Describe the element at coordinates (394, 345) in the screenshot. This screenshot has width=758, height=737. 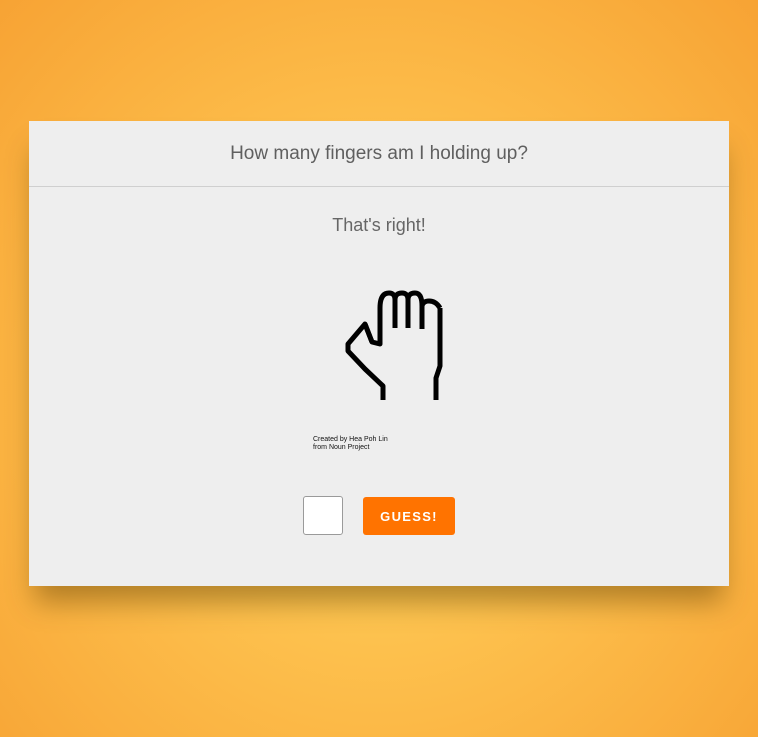
I see `fist-icon` at that location.